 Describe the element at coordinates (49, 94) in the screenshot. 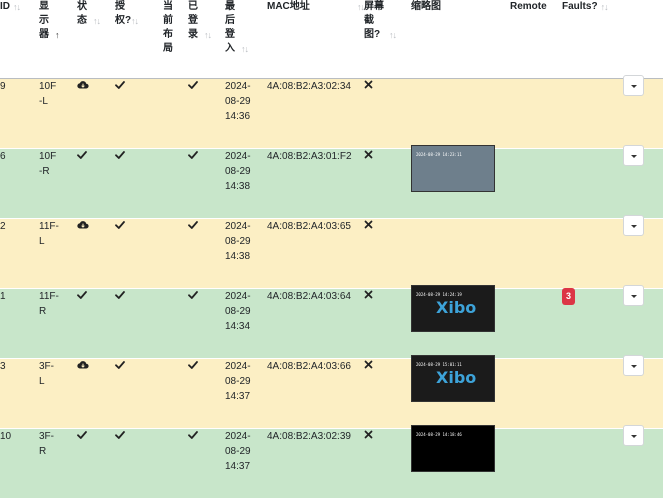

I see `cell-display-name: 10F-L` at that location.